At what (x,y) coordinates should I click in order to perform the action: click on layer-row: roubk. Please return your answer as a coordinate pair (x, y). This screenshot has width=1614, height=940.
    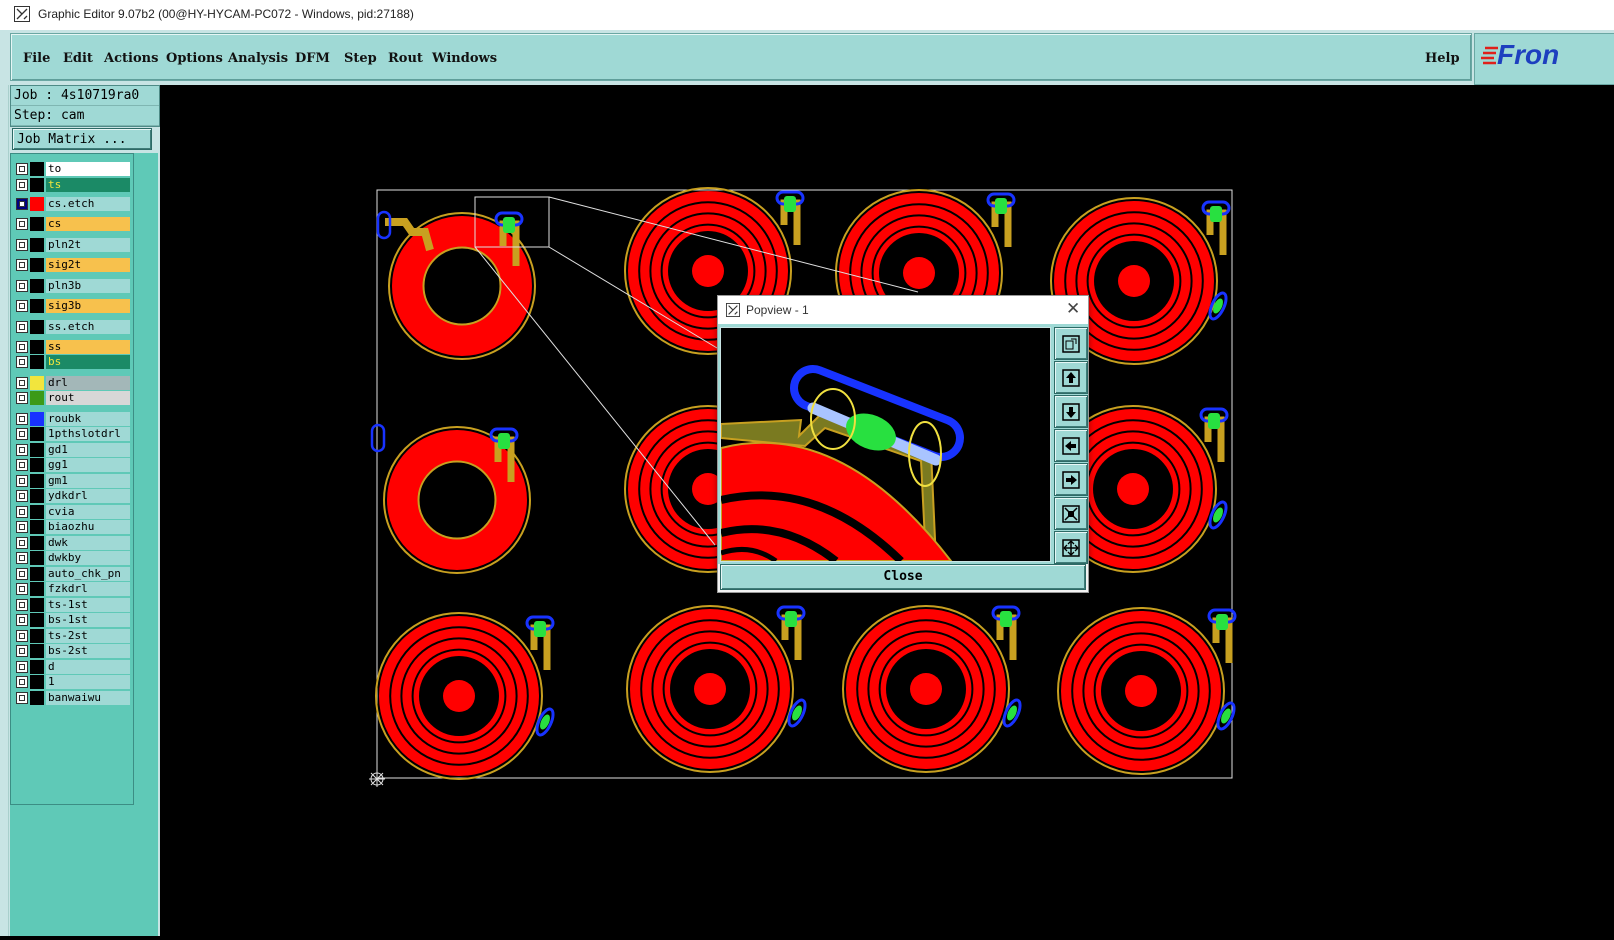
    Looking at the image, I should click on (72, 419).